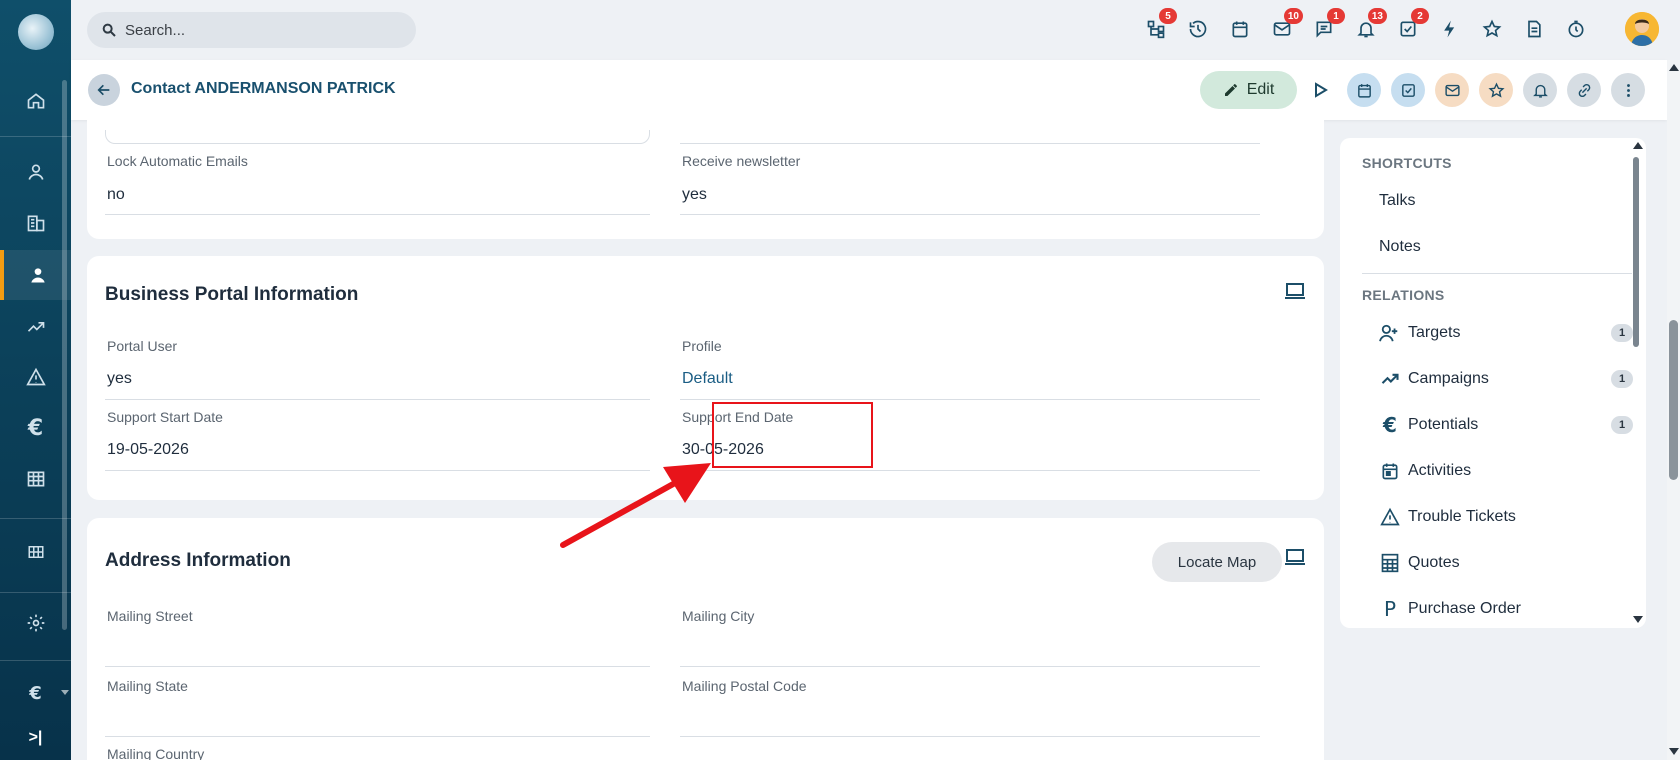  Describe the element at coordinates (1328, 25) in the screenshot. I see `chat-icon: 1` at that location.